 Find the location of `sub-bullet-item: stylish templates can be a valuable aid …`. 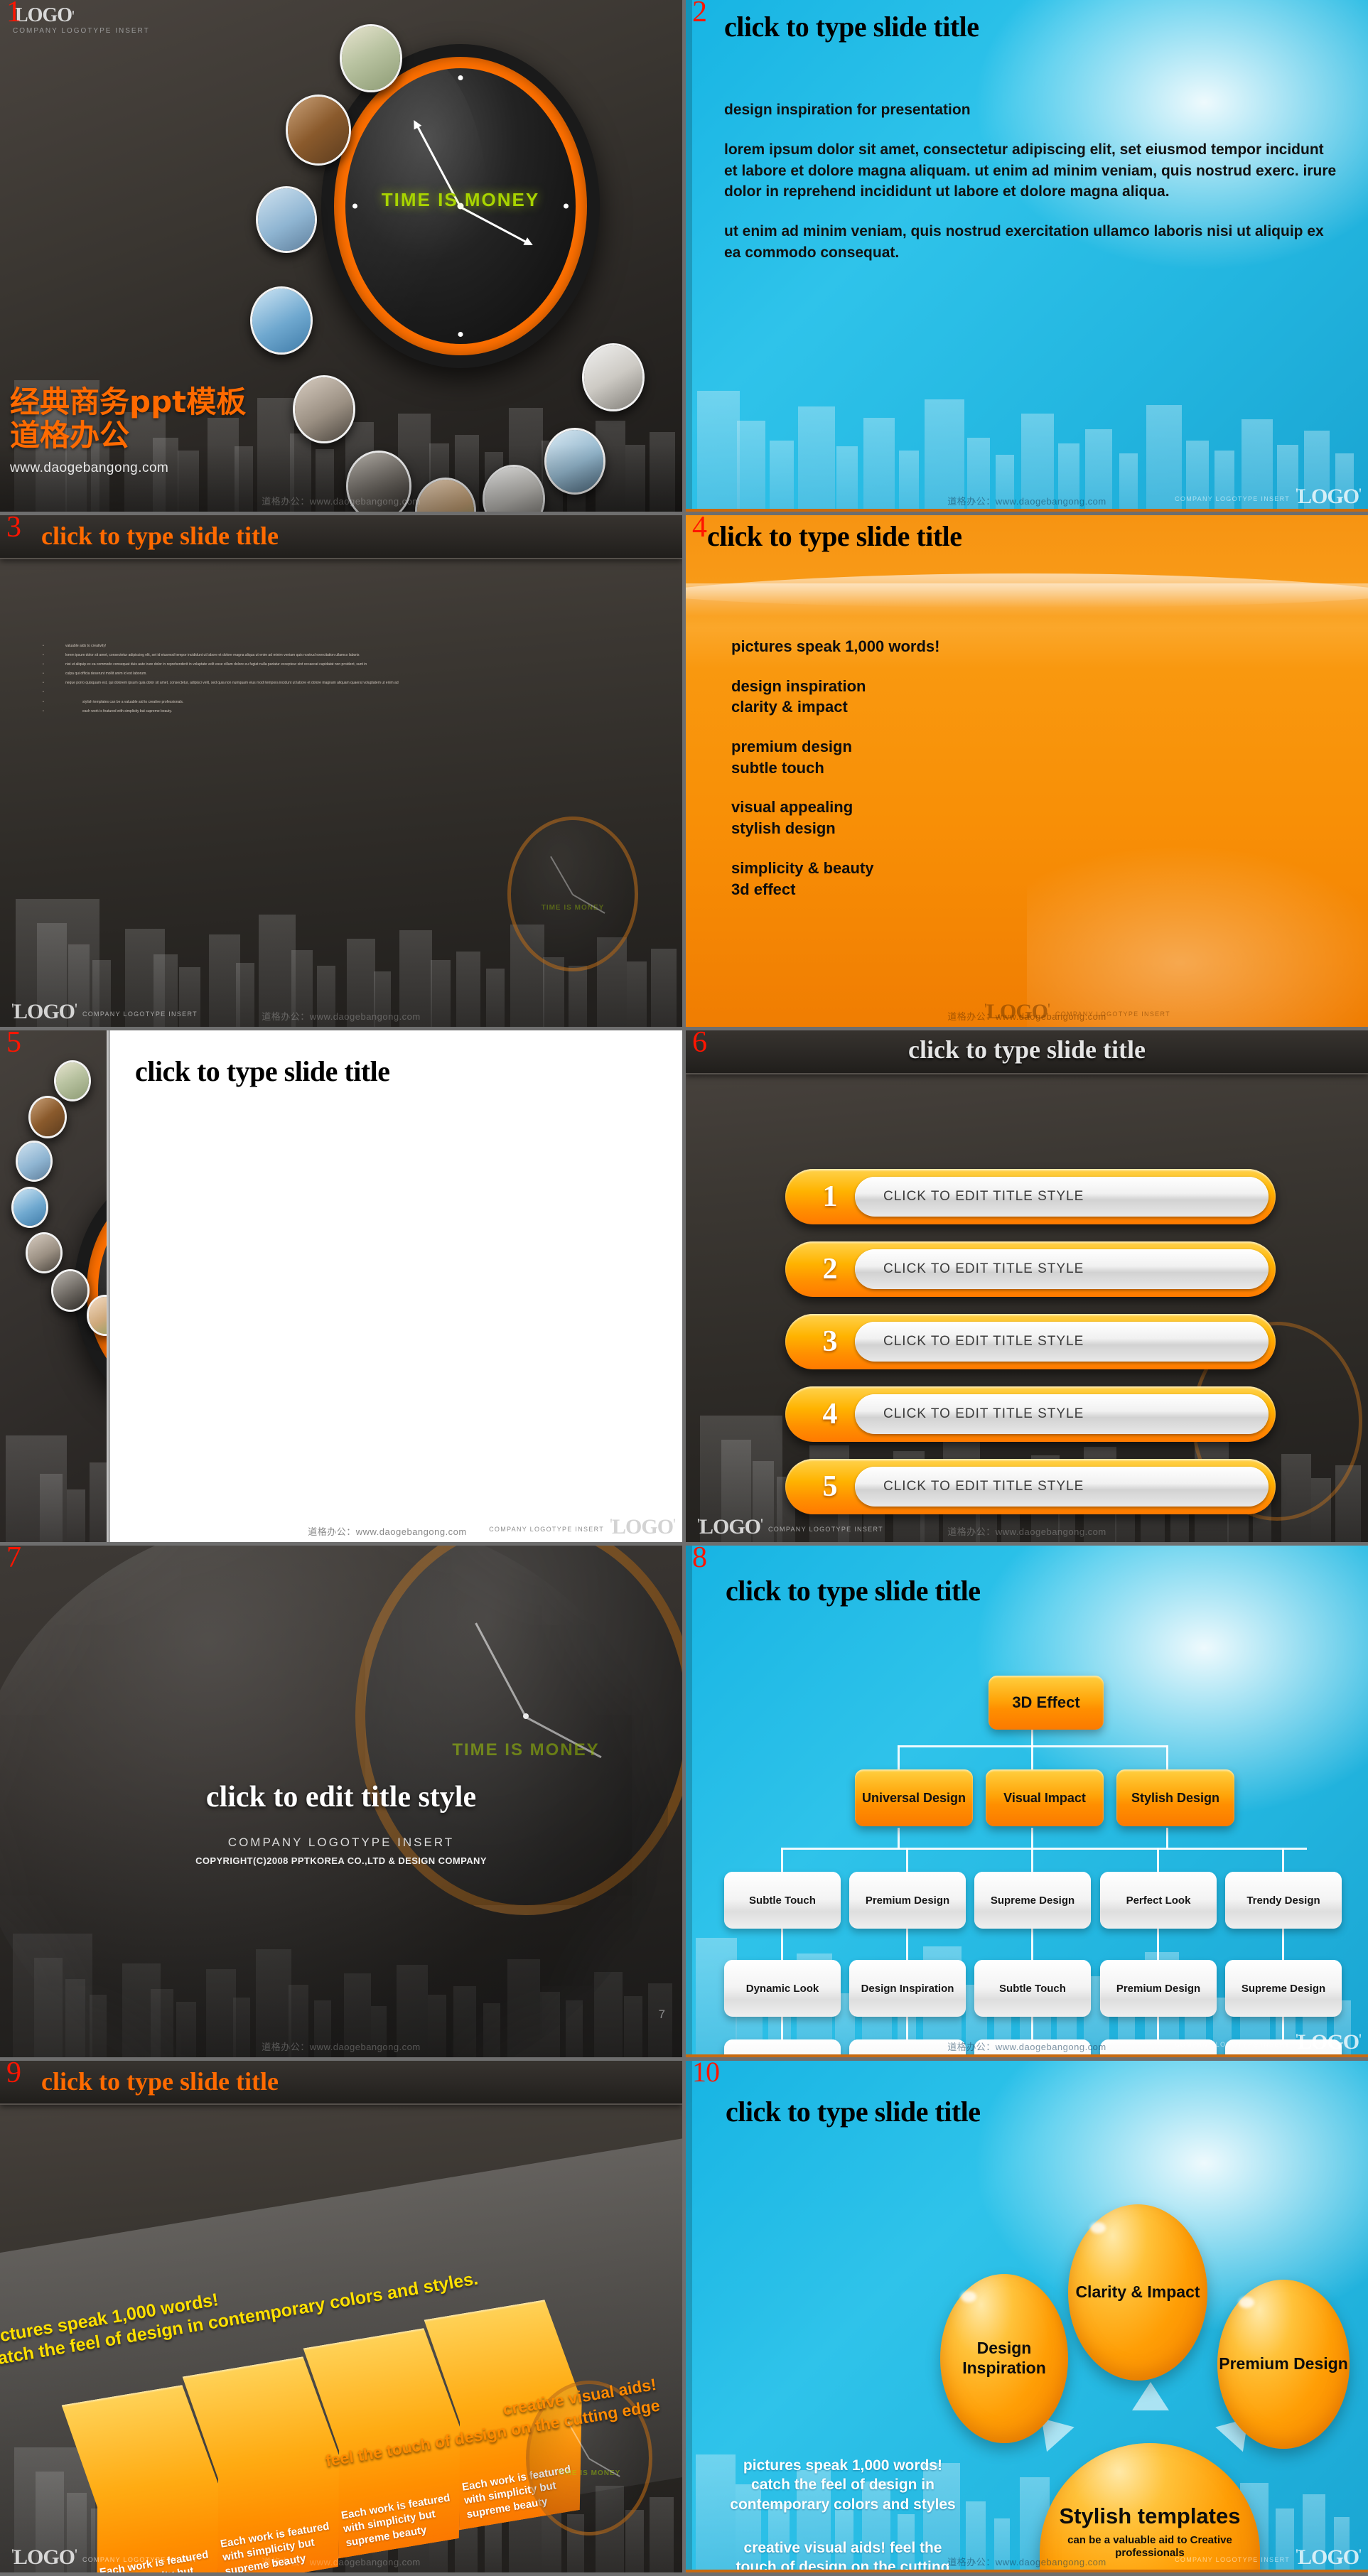

sub-bullet-item: stylish templates can be a valuable aid … is located at coordinates (340, 702).